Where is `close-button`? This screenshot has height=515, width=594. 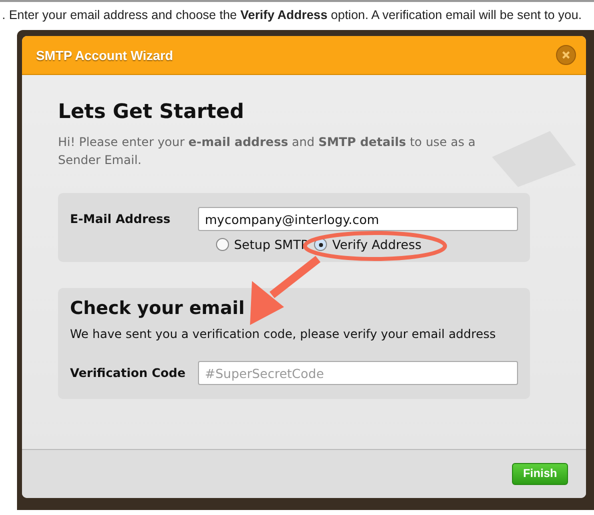
close-button is located at coordinates (566, 55).